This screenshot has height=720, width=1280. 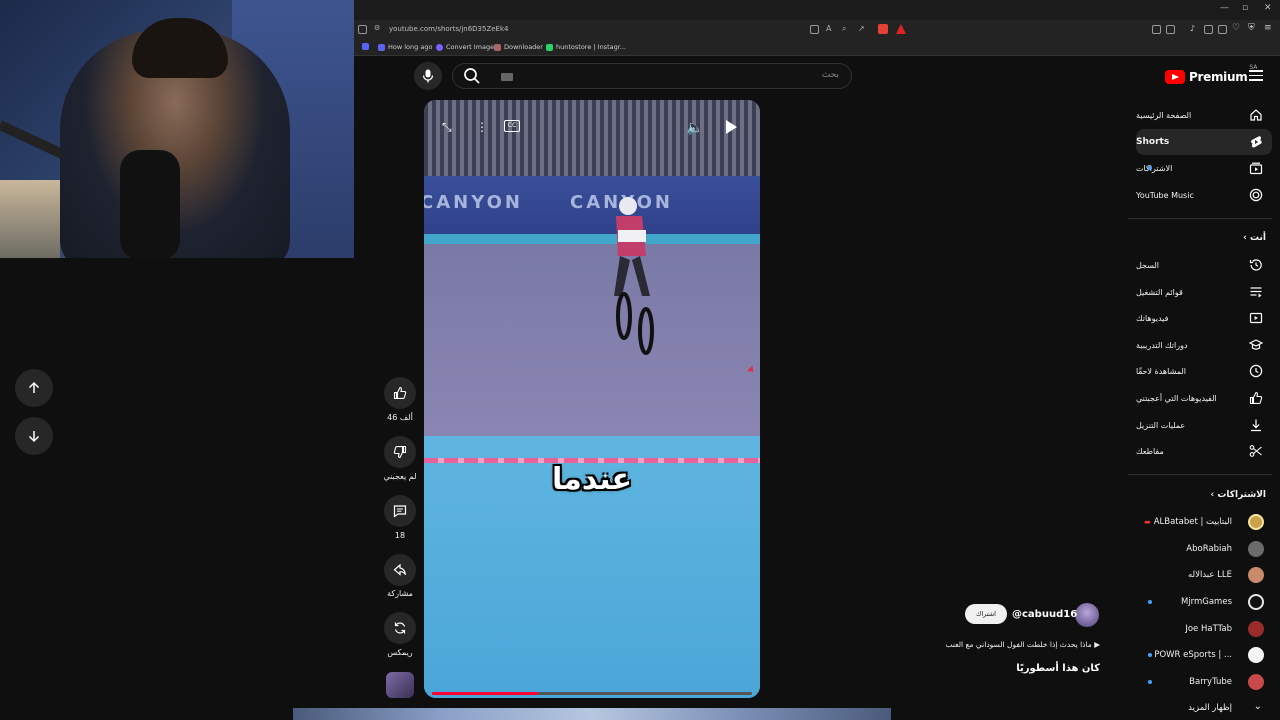 I want to click on sidebar-item-history: السجل, so click(x=1204, y=265).